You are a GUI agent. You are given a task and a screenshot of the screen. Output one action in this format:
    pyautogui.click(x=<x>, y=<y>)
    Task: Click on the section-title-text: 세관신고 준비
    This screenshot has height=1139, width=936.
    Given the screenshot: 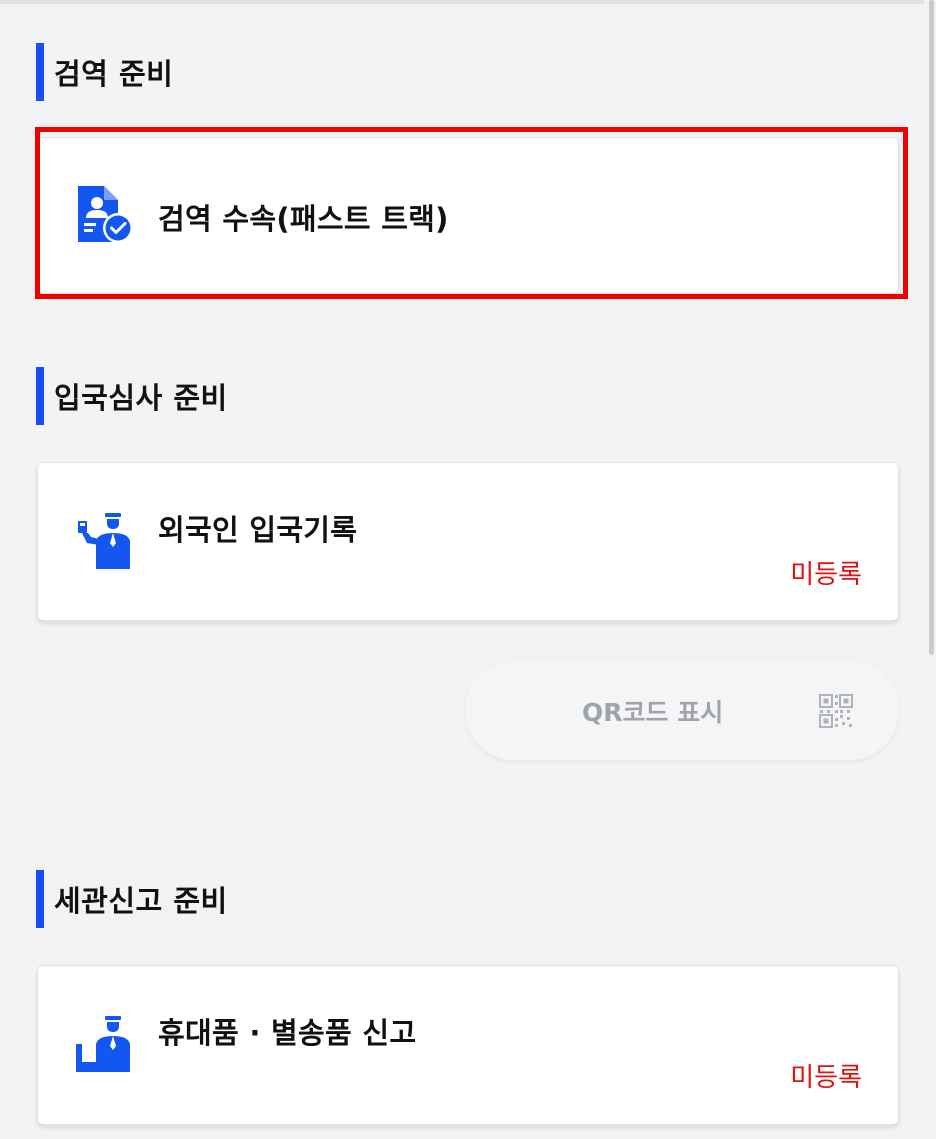 What is the action you would take?
    pyautogui.click(x=141, y=901)
    